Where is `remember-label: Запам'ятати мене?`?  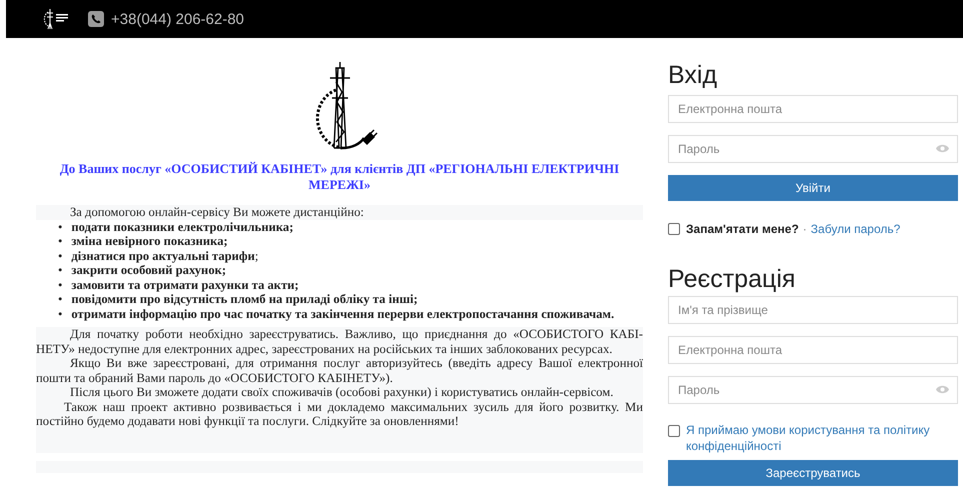 remember-label: Запам'ятати мене? is located at coordinates (742, 229).